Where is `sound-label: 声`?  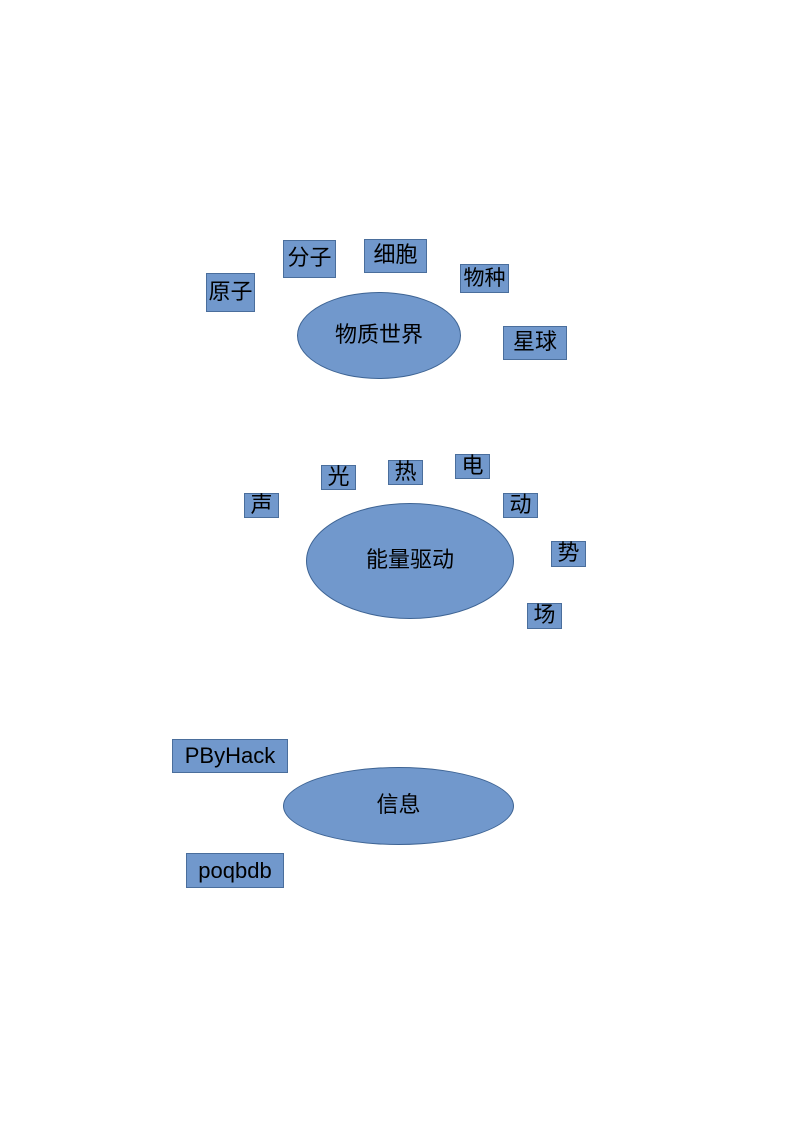
sound-label: 声 is located at coordinates (261, 505).